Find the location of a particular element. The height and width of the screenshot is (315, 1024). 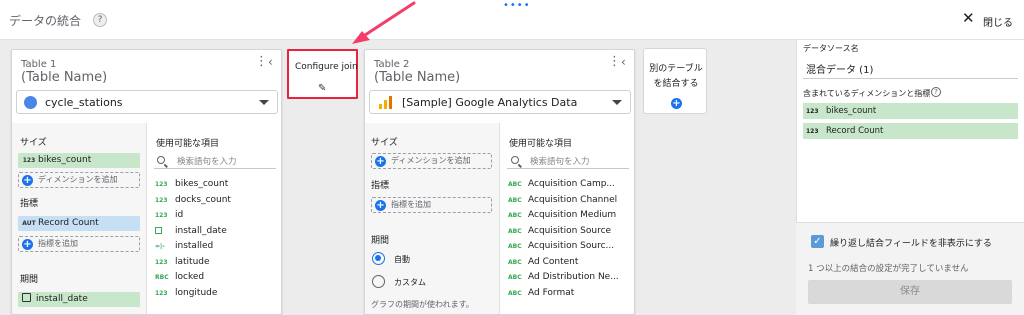

dimension-chip: 123 bikes_count is located at coordinates (79, 160).